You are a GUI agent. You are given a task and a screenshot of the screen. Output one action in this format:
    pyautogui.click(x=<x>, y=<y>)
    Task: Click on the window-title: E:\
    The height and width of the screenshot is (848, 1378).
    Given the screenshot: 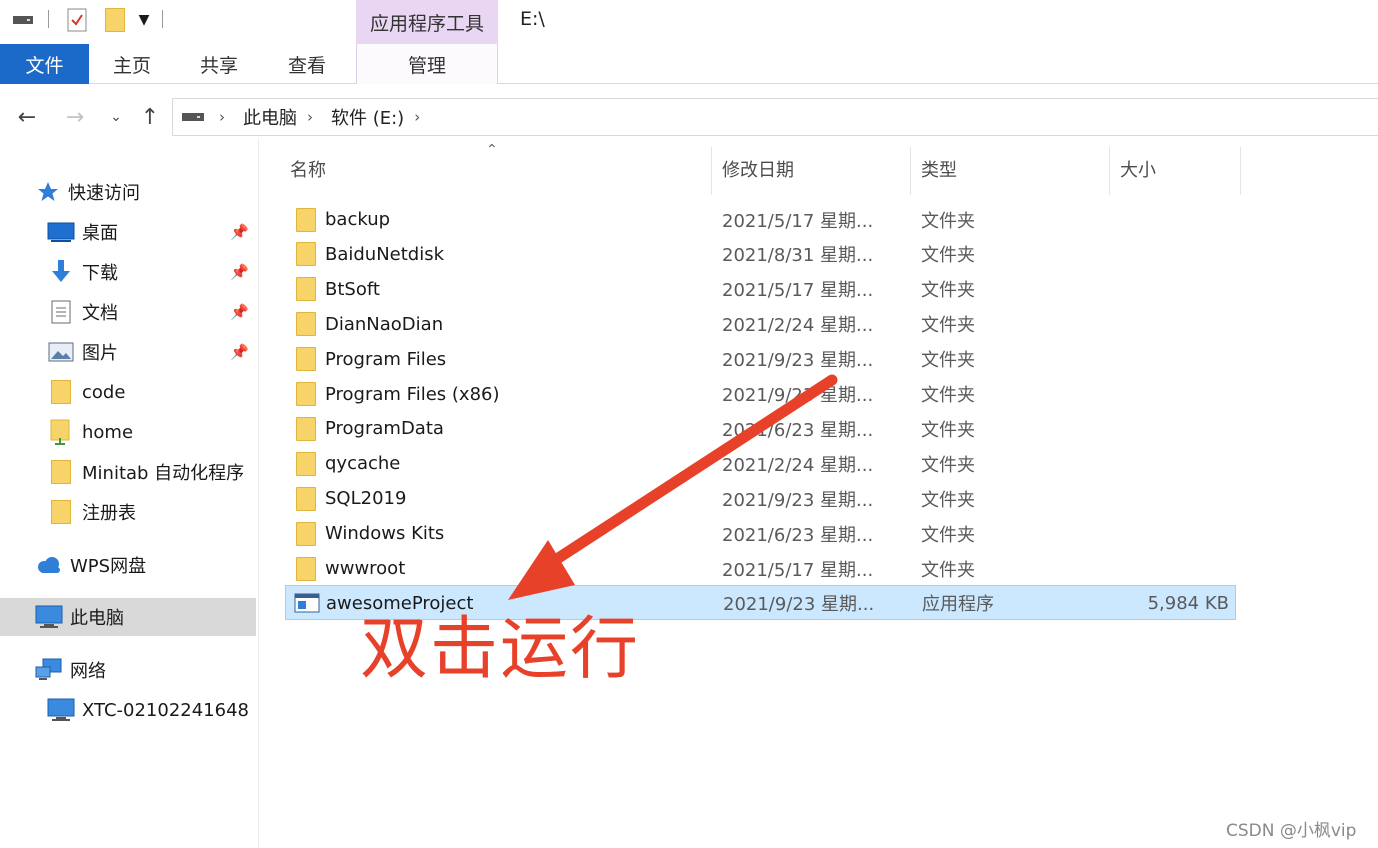 What is the action you would take?
    pyautogui.click(x=532, y=19)
    